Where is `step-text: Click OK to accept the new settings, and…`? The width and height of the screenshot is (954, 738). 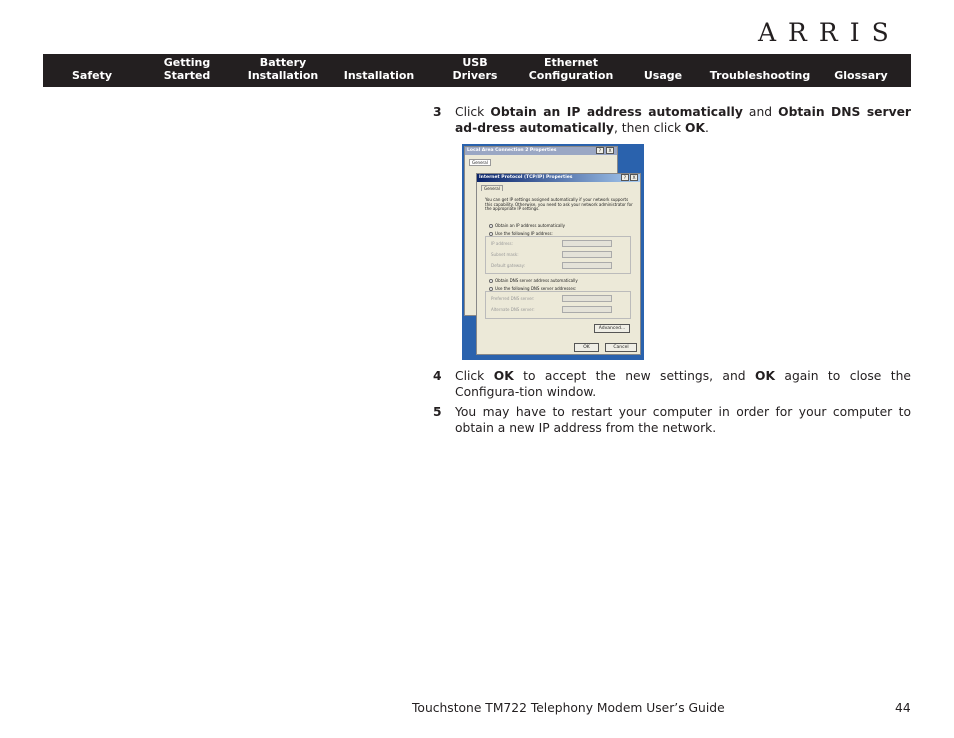 step-text: Click OK to accept the new settings, and… is located at coordinates (683, 384).